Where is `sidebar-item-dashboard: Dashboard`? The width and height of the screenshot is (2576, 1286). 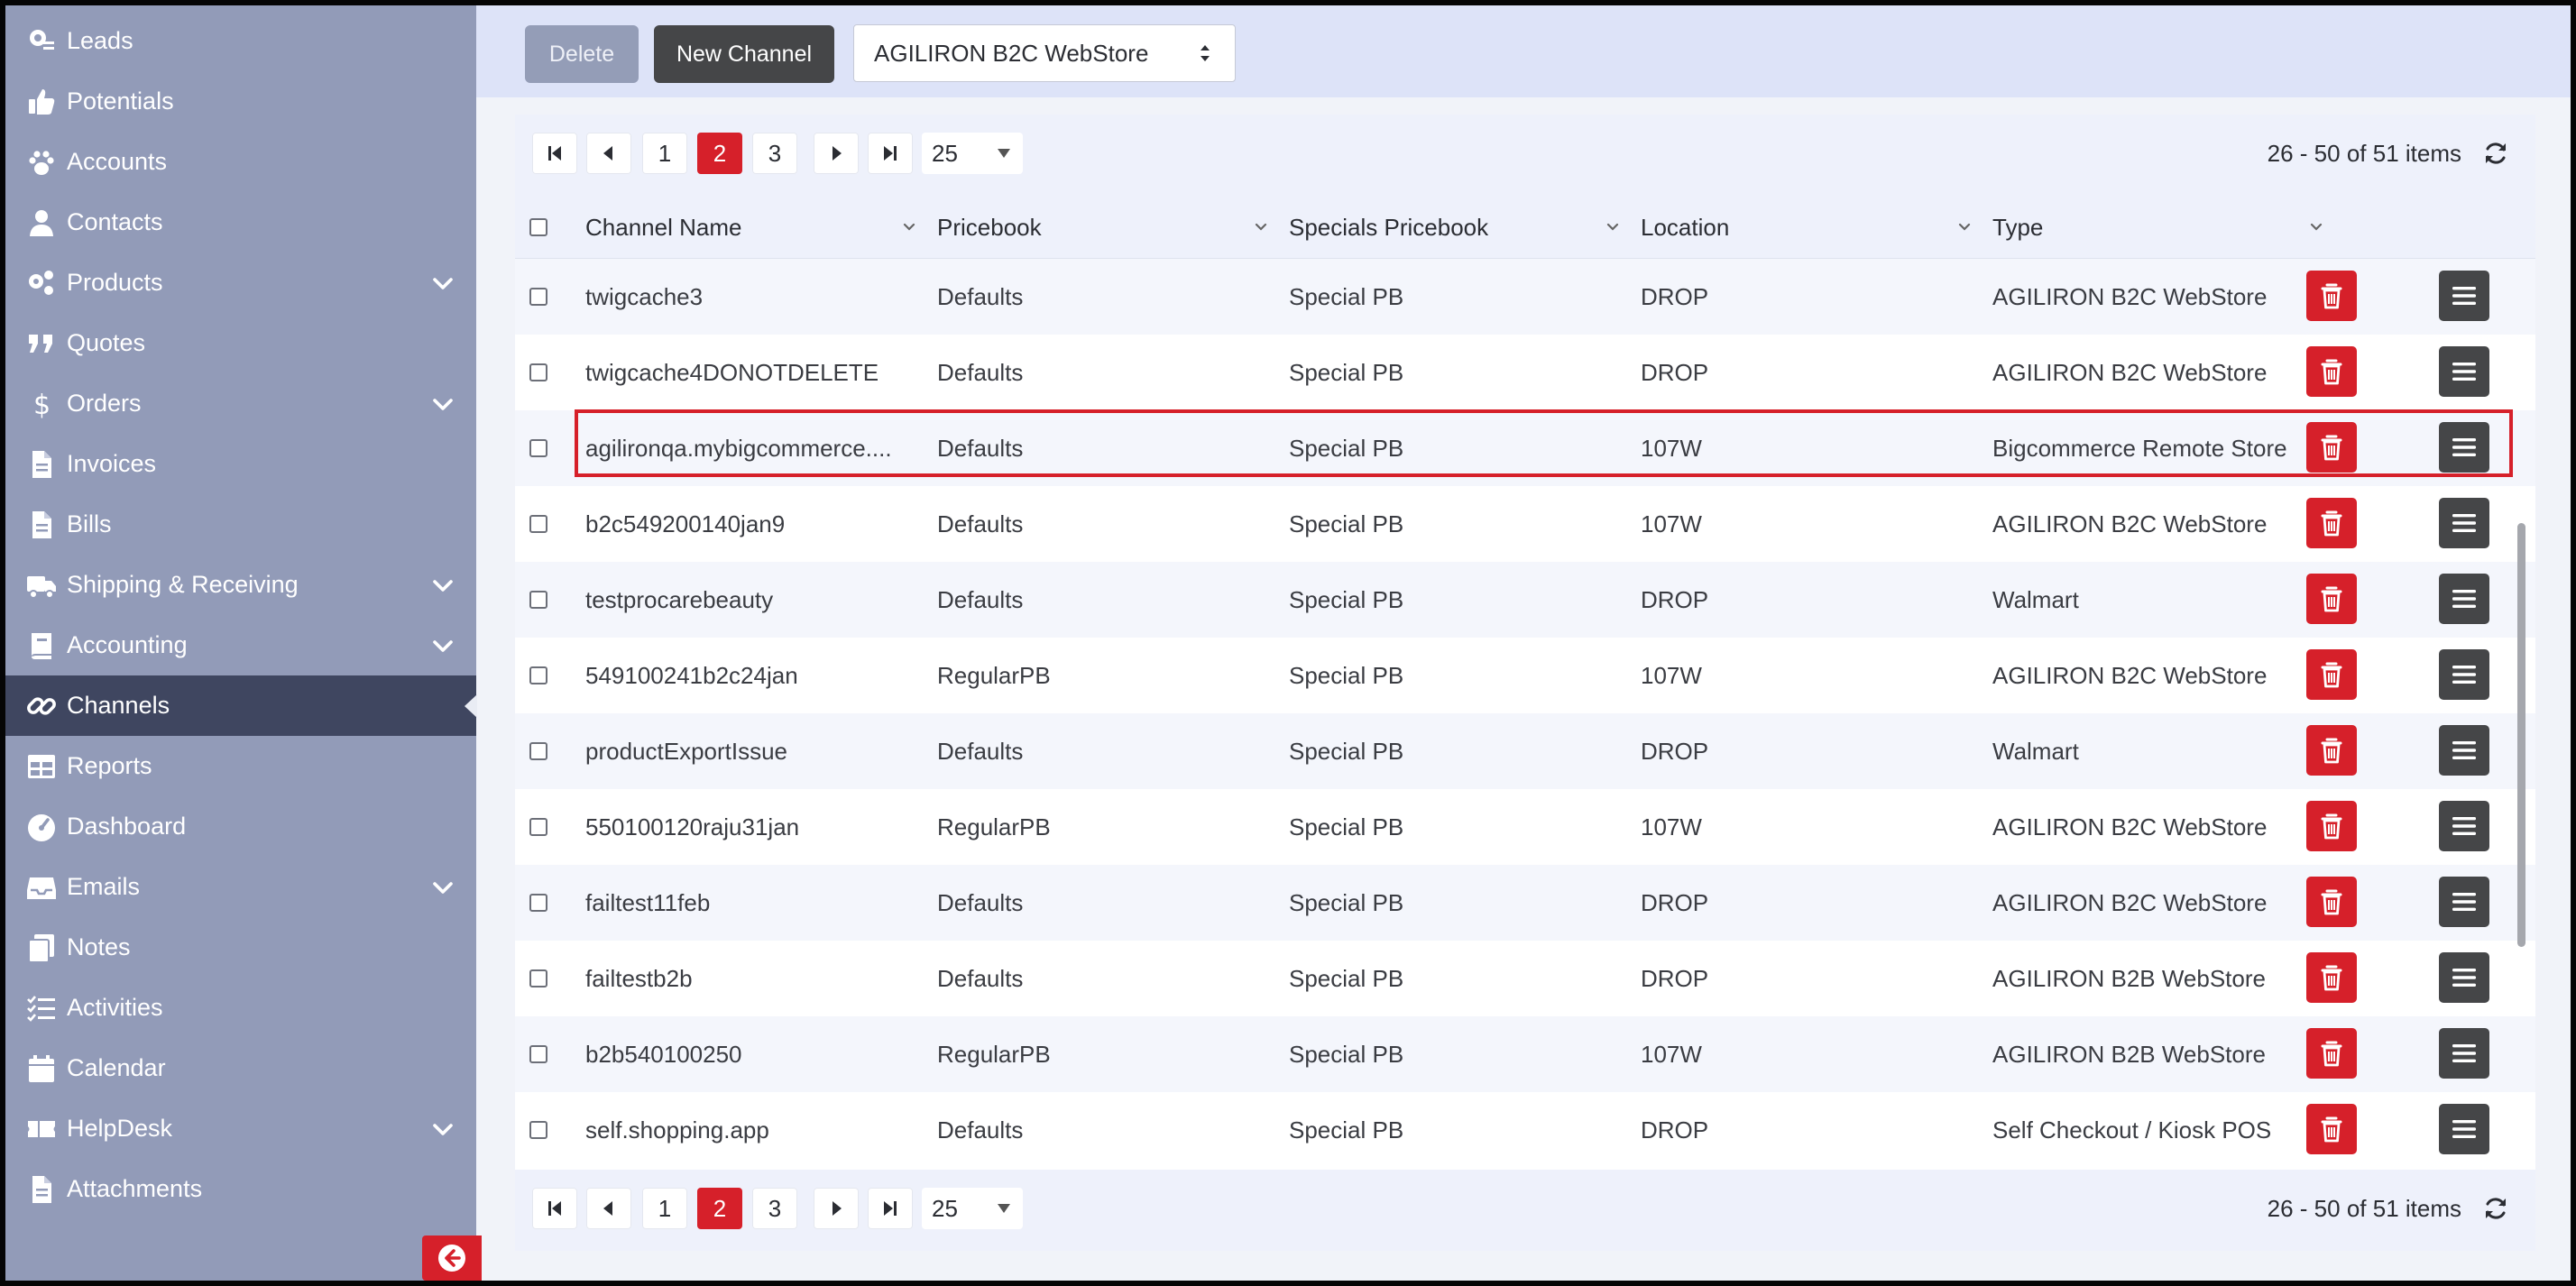
sidebar-item-dashboard: Dashboard is located at coordinates (241, 827).